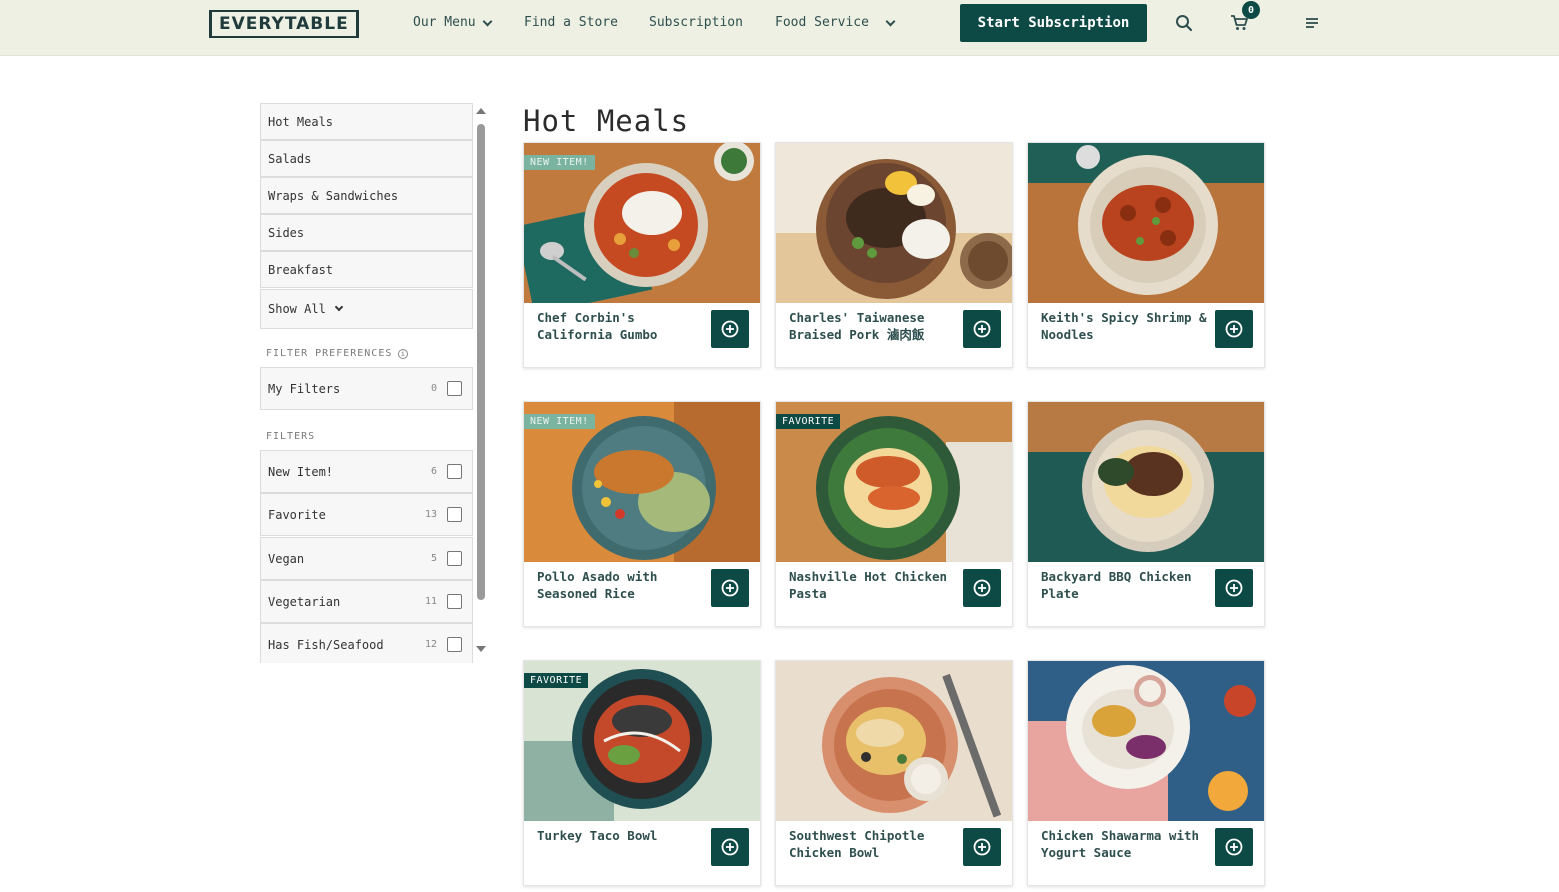 This screenshot has height=892, width=1559. I want to click on nav-label: Food Service, so click(822, 22).